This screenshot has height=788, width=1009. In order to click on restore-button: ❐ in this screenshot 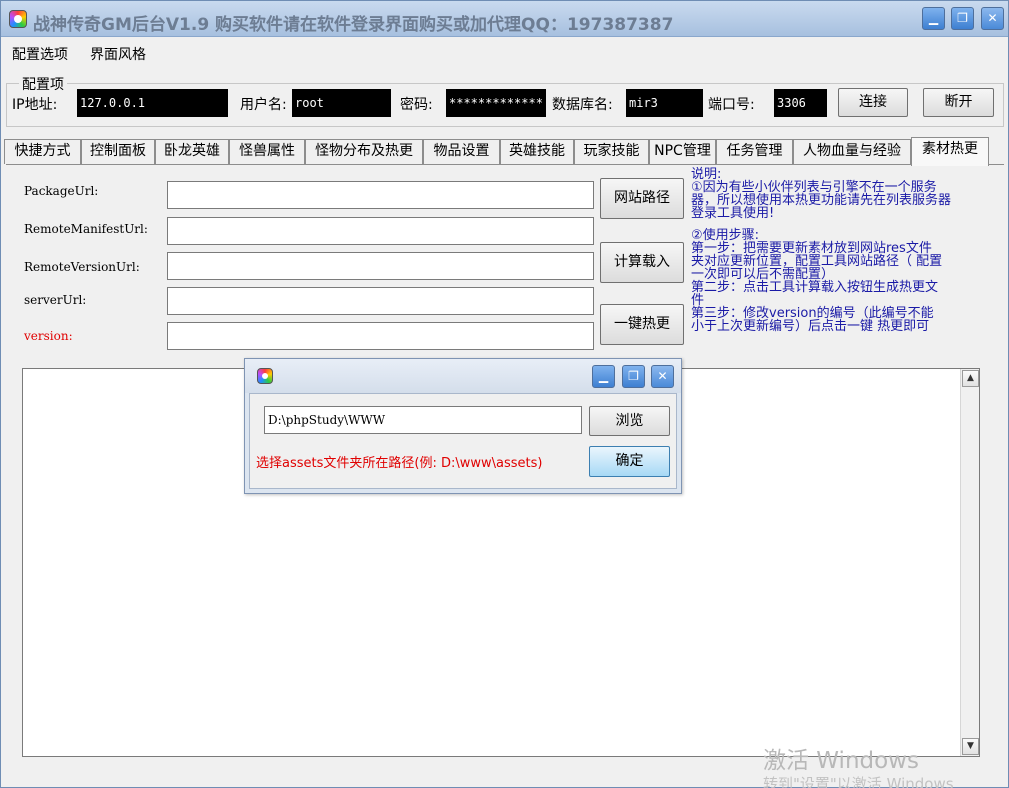, I will do `click(962, 18)`.